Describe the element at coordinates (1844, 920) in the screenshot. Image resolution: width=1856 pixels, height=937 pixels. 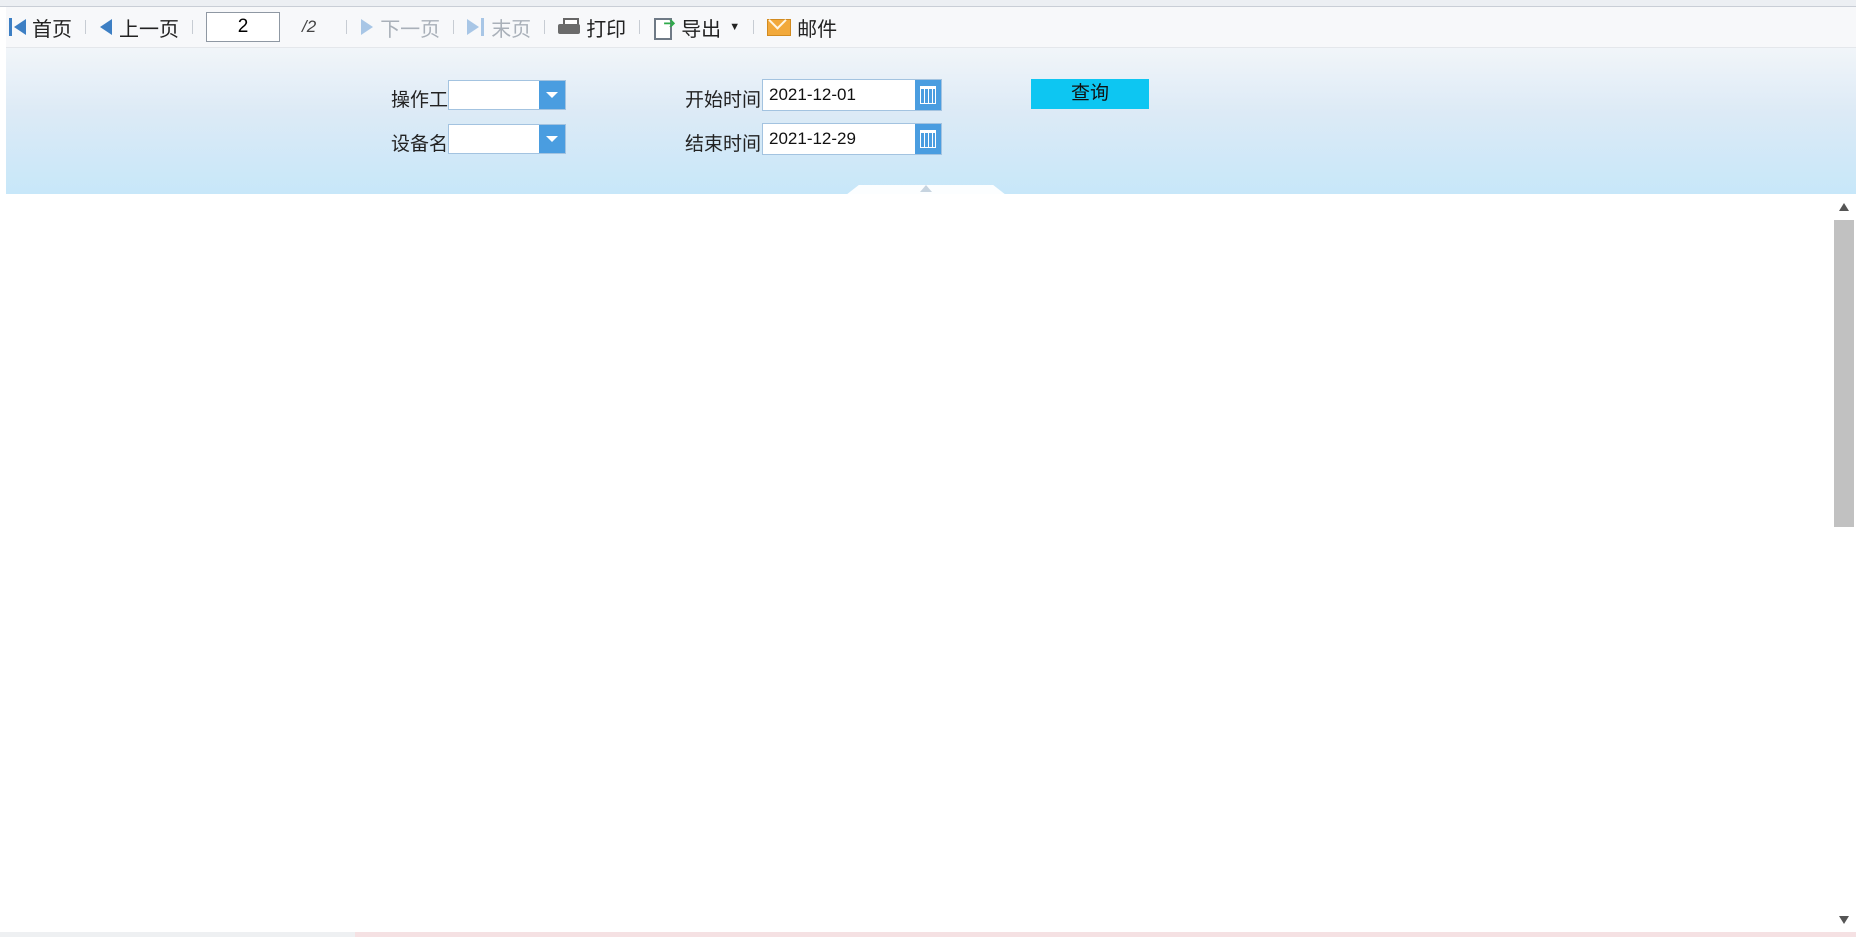
I see `scroll-down-arrow-icon` at that location.